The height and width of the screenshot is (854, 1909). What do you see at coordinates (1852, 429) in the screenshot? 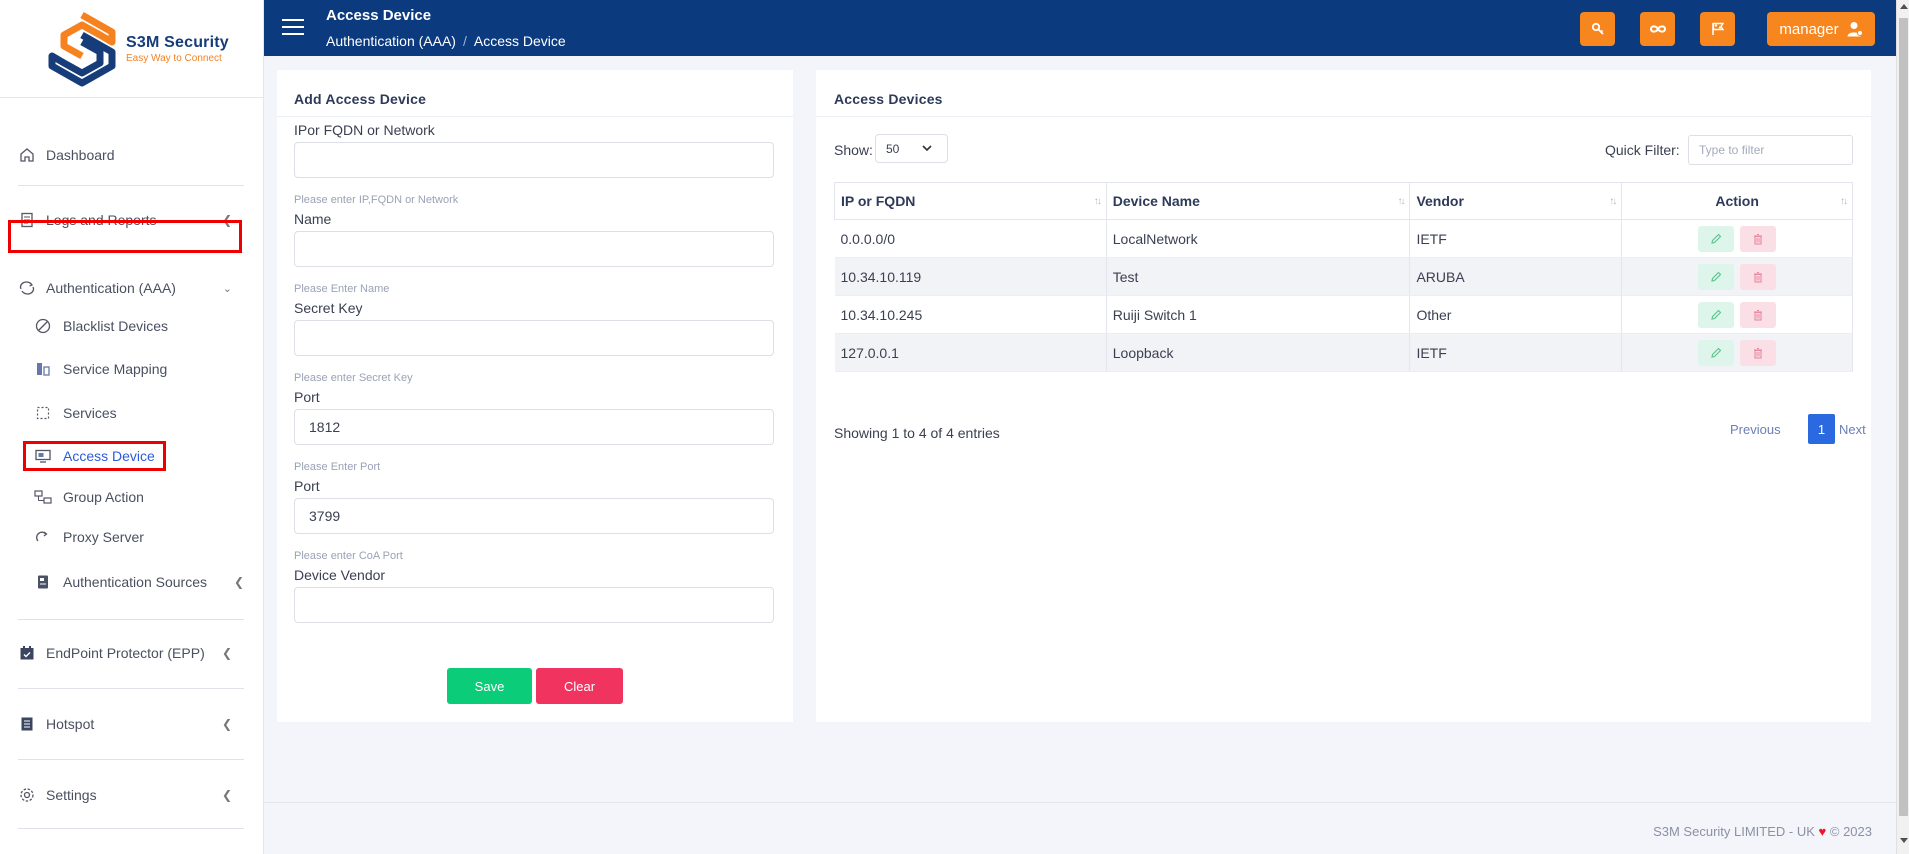
I see `pagination-next: Next` at bounding box center [1852, 429].